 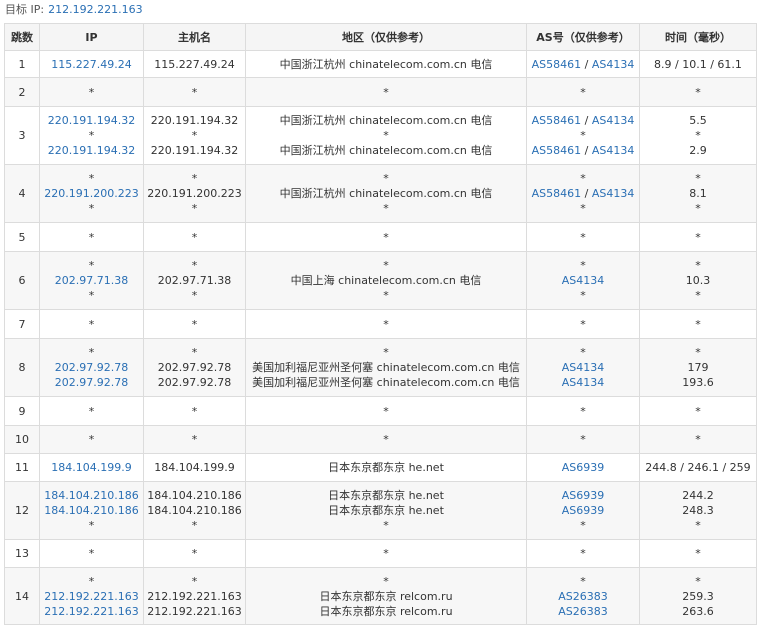 I want to click on as-cell: AS58461 / AS4134, so click(x=583, y=64).